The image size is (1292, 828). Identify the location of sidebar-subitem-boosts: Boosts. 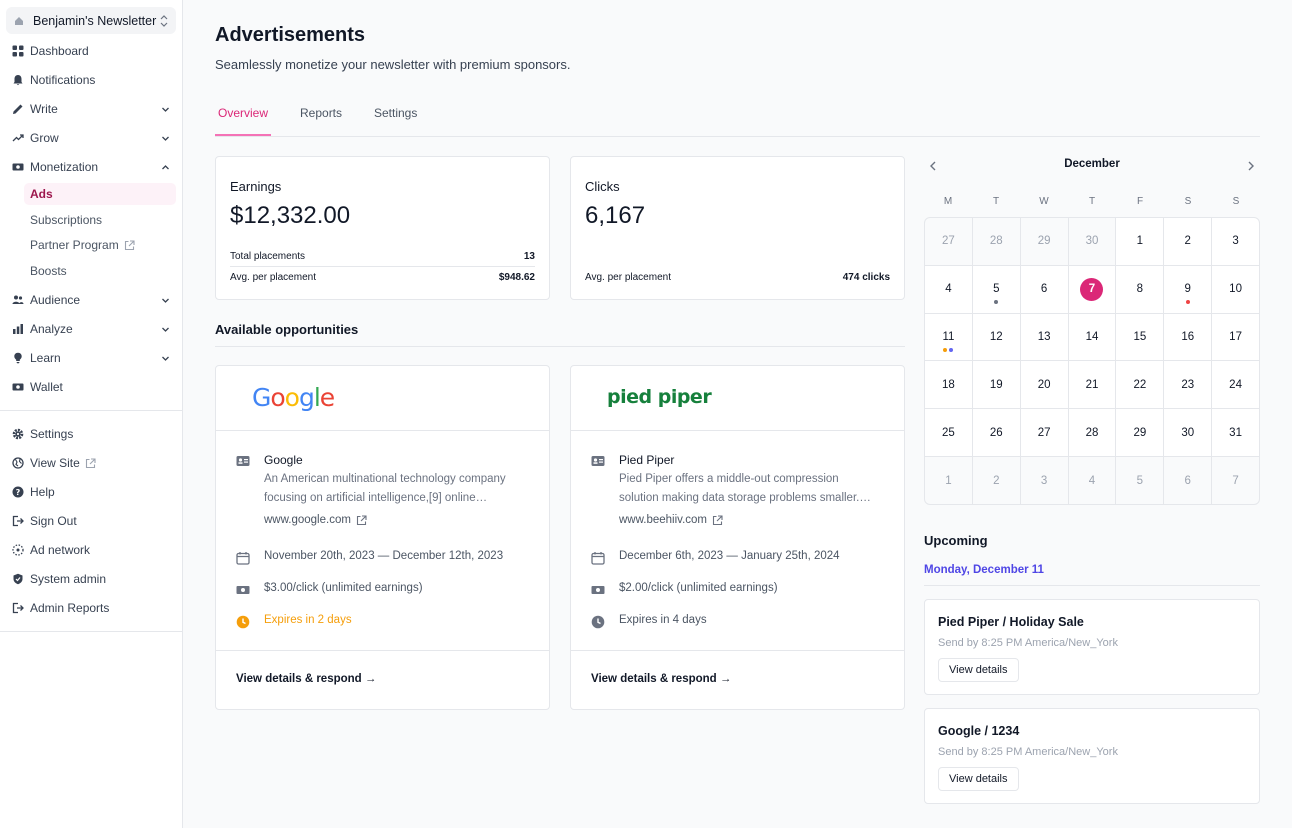
(100, 271).